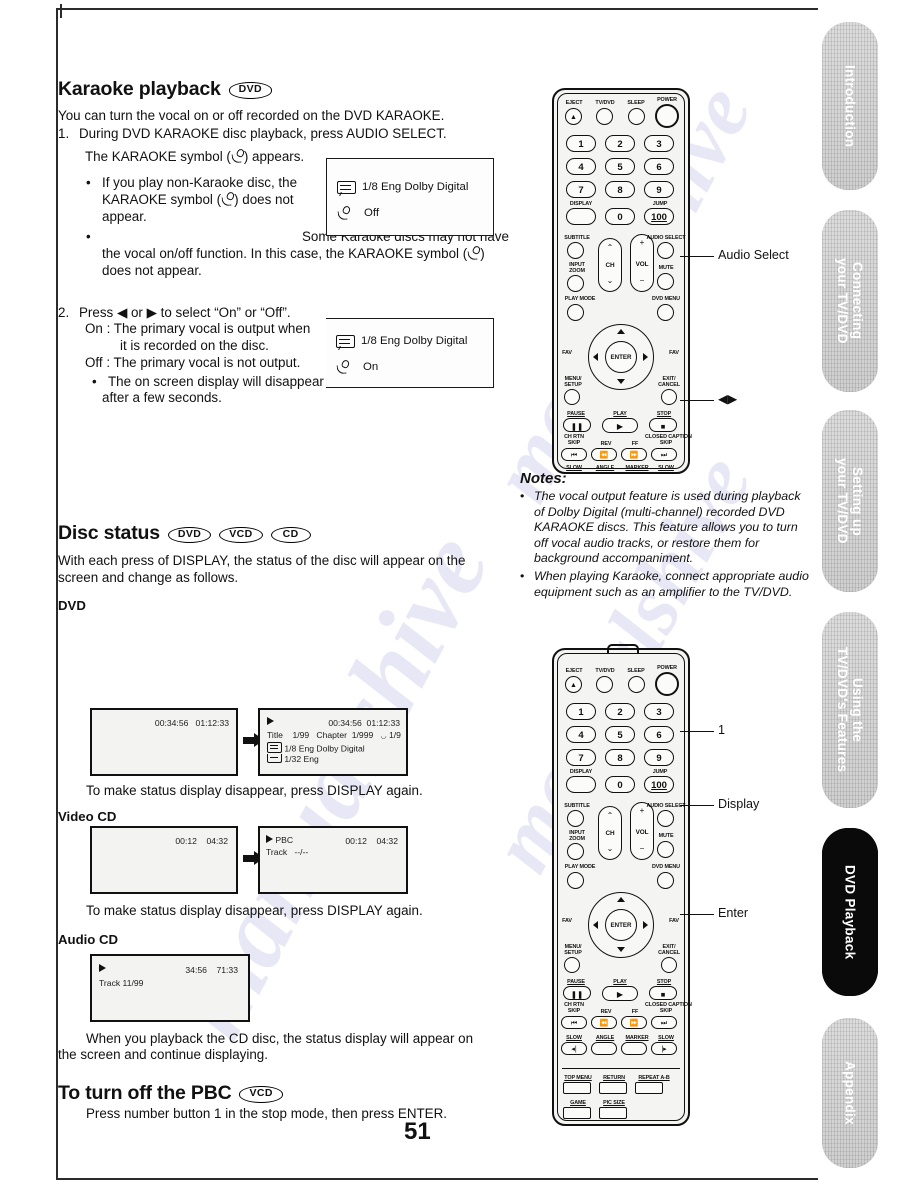 The width and height of the screenshot is (918, 1188). What do you see at coordinates (850, 710) in the screenshot?
I see `index-tab-using-features: Using the TV/DVD's Features` at bounding box center [850, 710].